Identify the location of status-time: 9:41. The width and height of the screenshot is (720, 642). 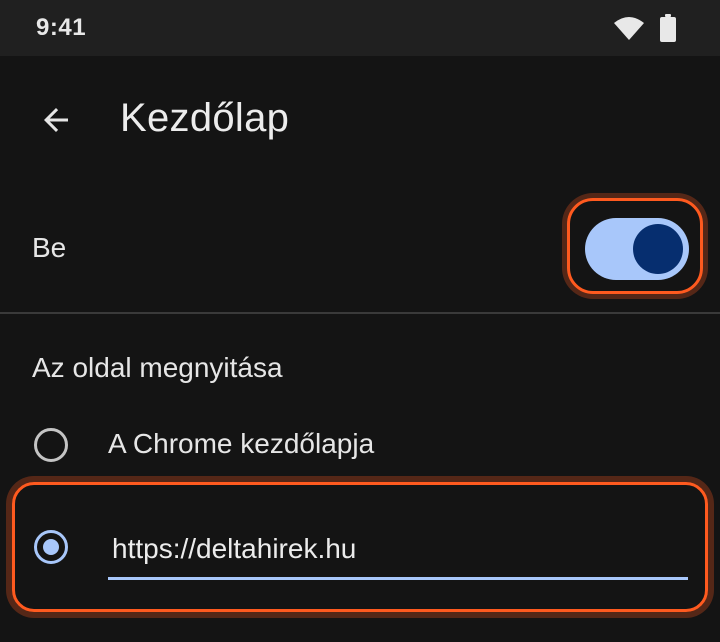
(61, 27).